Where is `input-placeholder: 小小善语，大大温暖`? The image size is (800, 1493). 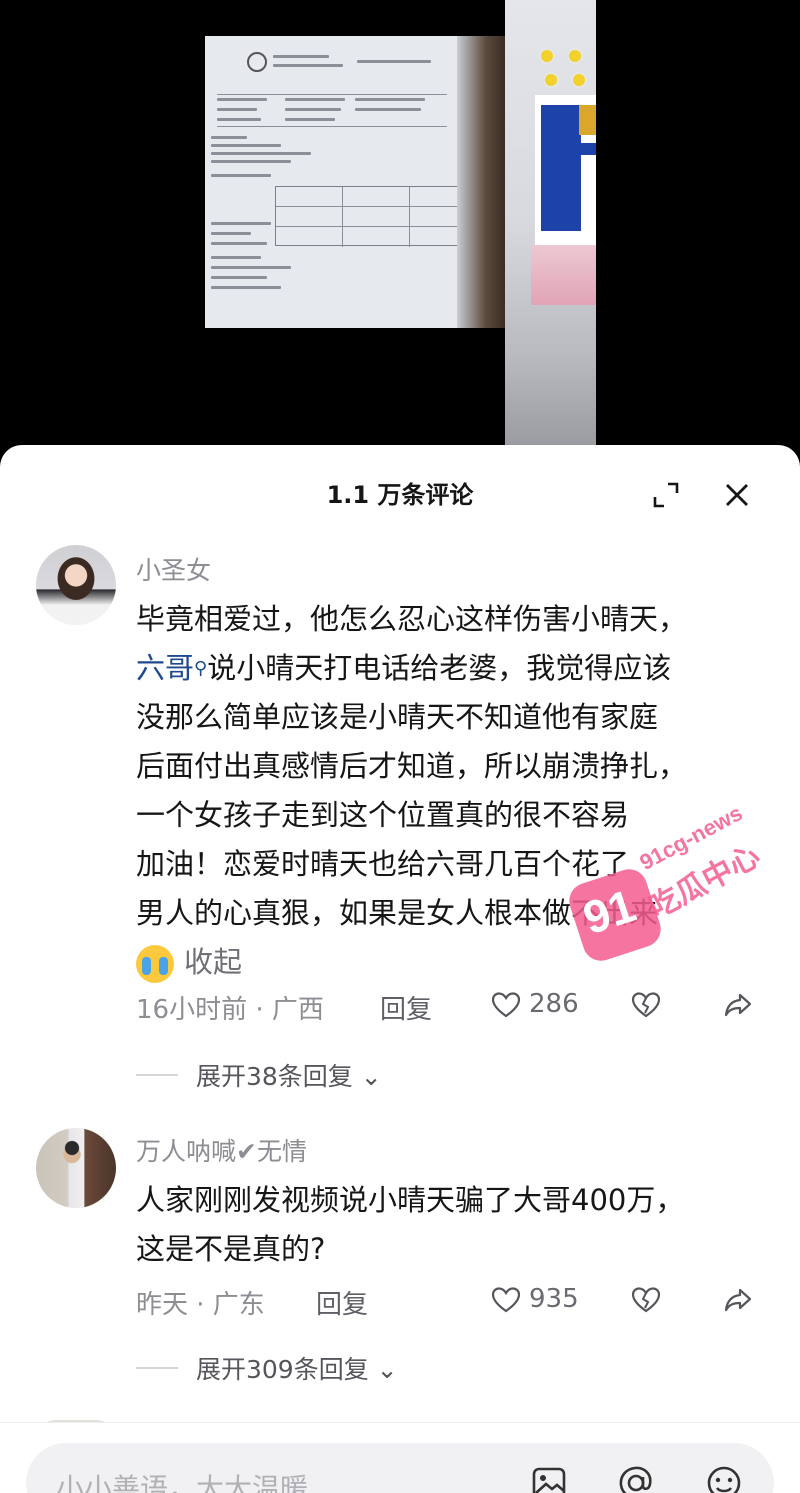
input-placeholder: 小小善语，大大温暖 is located at coordinates (182, 1482).